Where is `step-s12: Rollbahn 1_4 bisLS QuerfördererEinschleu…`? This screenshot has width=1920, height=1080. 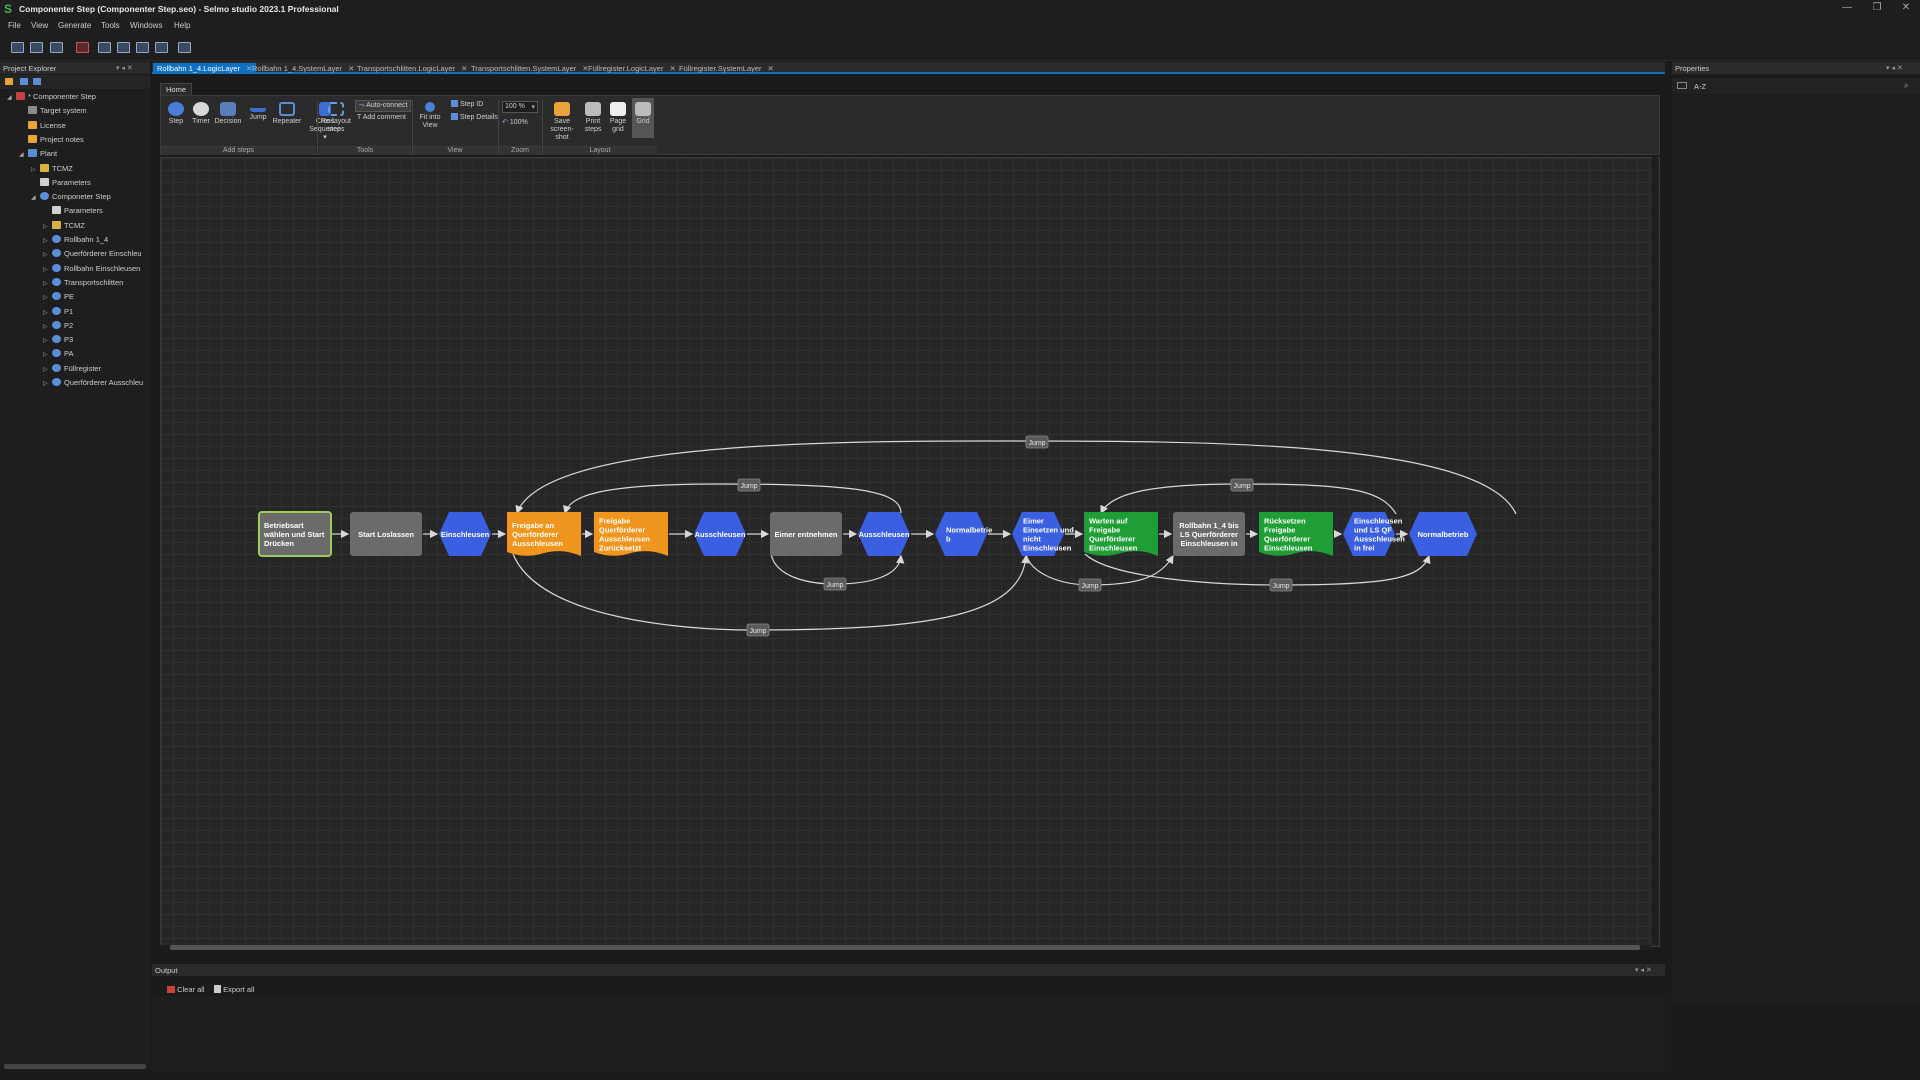 step-s12: Rollbahn 1_4 bisLS QuerfördererEinschleu… is located at coordinates (1209, 534).